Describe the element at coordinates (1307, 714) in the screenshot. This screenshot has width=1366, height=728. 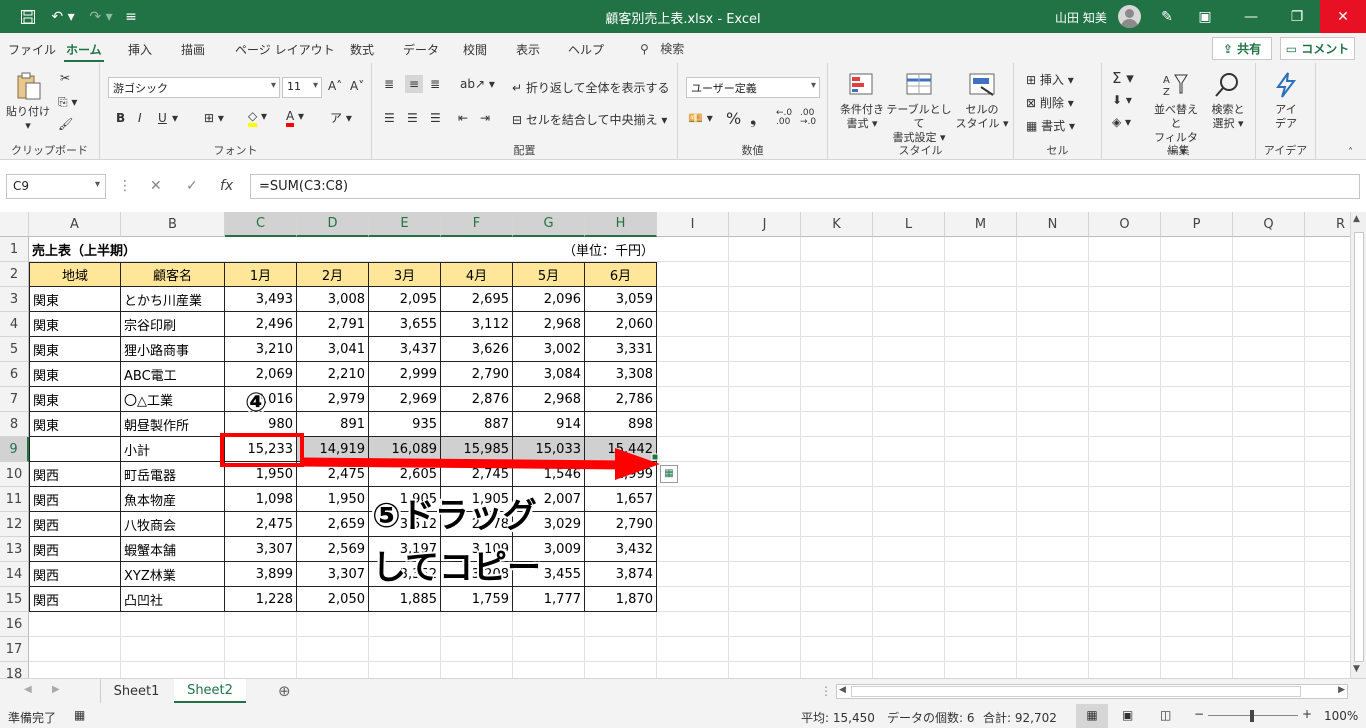
I see `zoom-in-icon: +` at that location.